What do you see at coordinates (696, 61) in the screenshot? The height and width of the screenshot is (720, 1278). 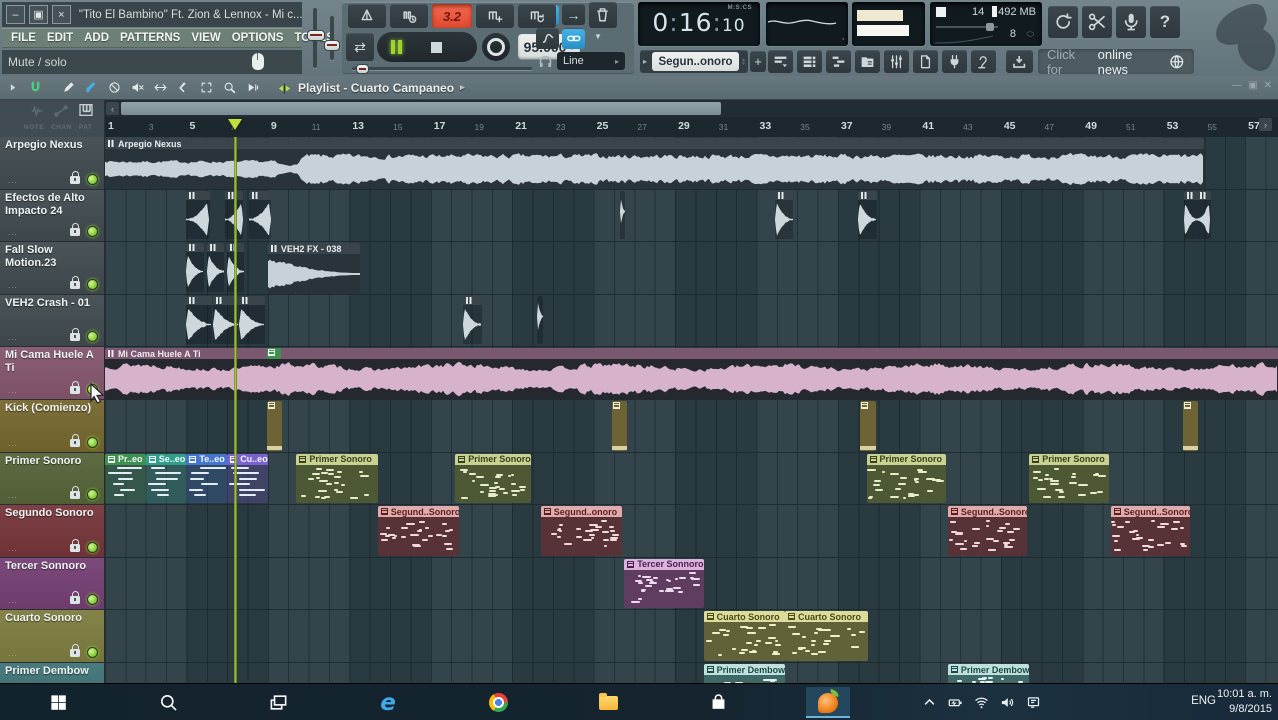 I see `pattern-selector-value: Segun..onoro` at bounding box center [696, 61].